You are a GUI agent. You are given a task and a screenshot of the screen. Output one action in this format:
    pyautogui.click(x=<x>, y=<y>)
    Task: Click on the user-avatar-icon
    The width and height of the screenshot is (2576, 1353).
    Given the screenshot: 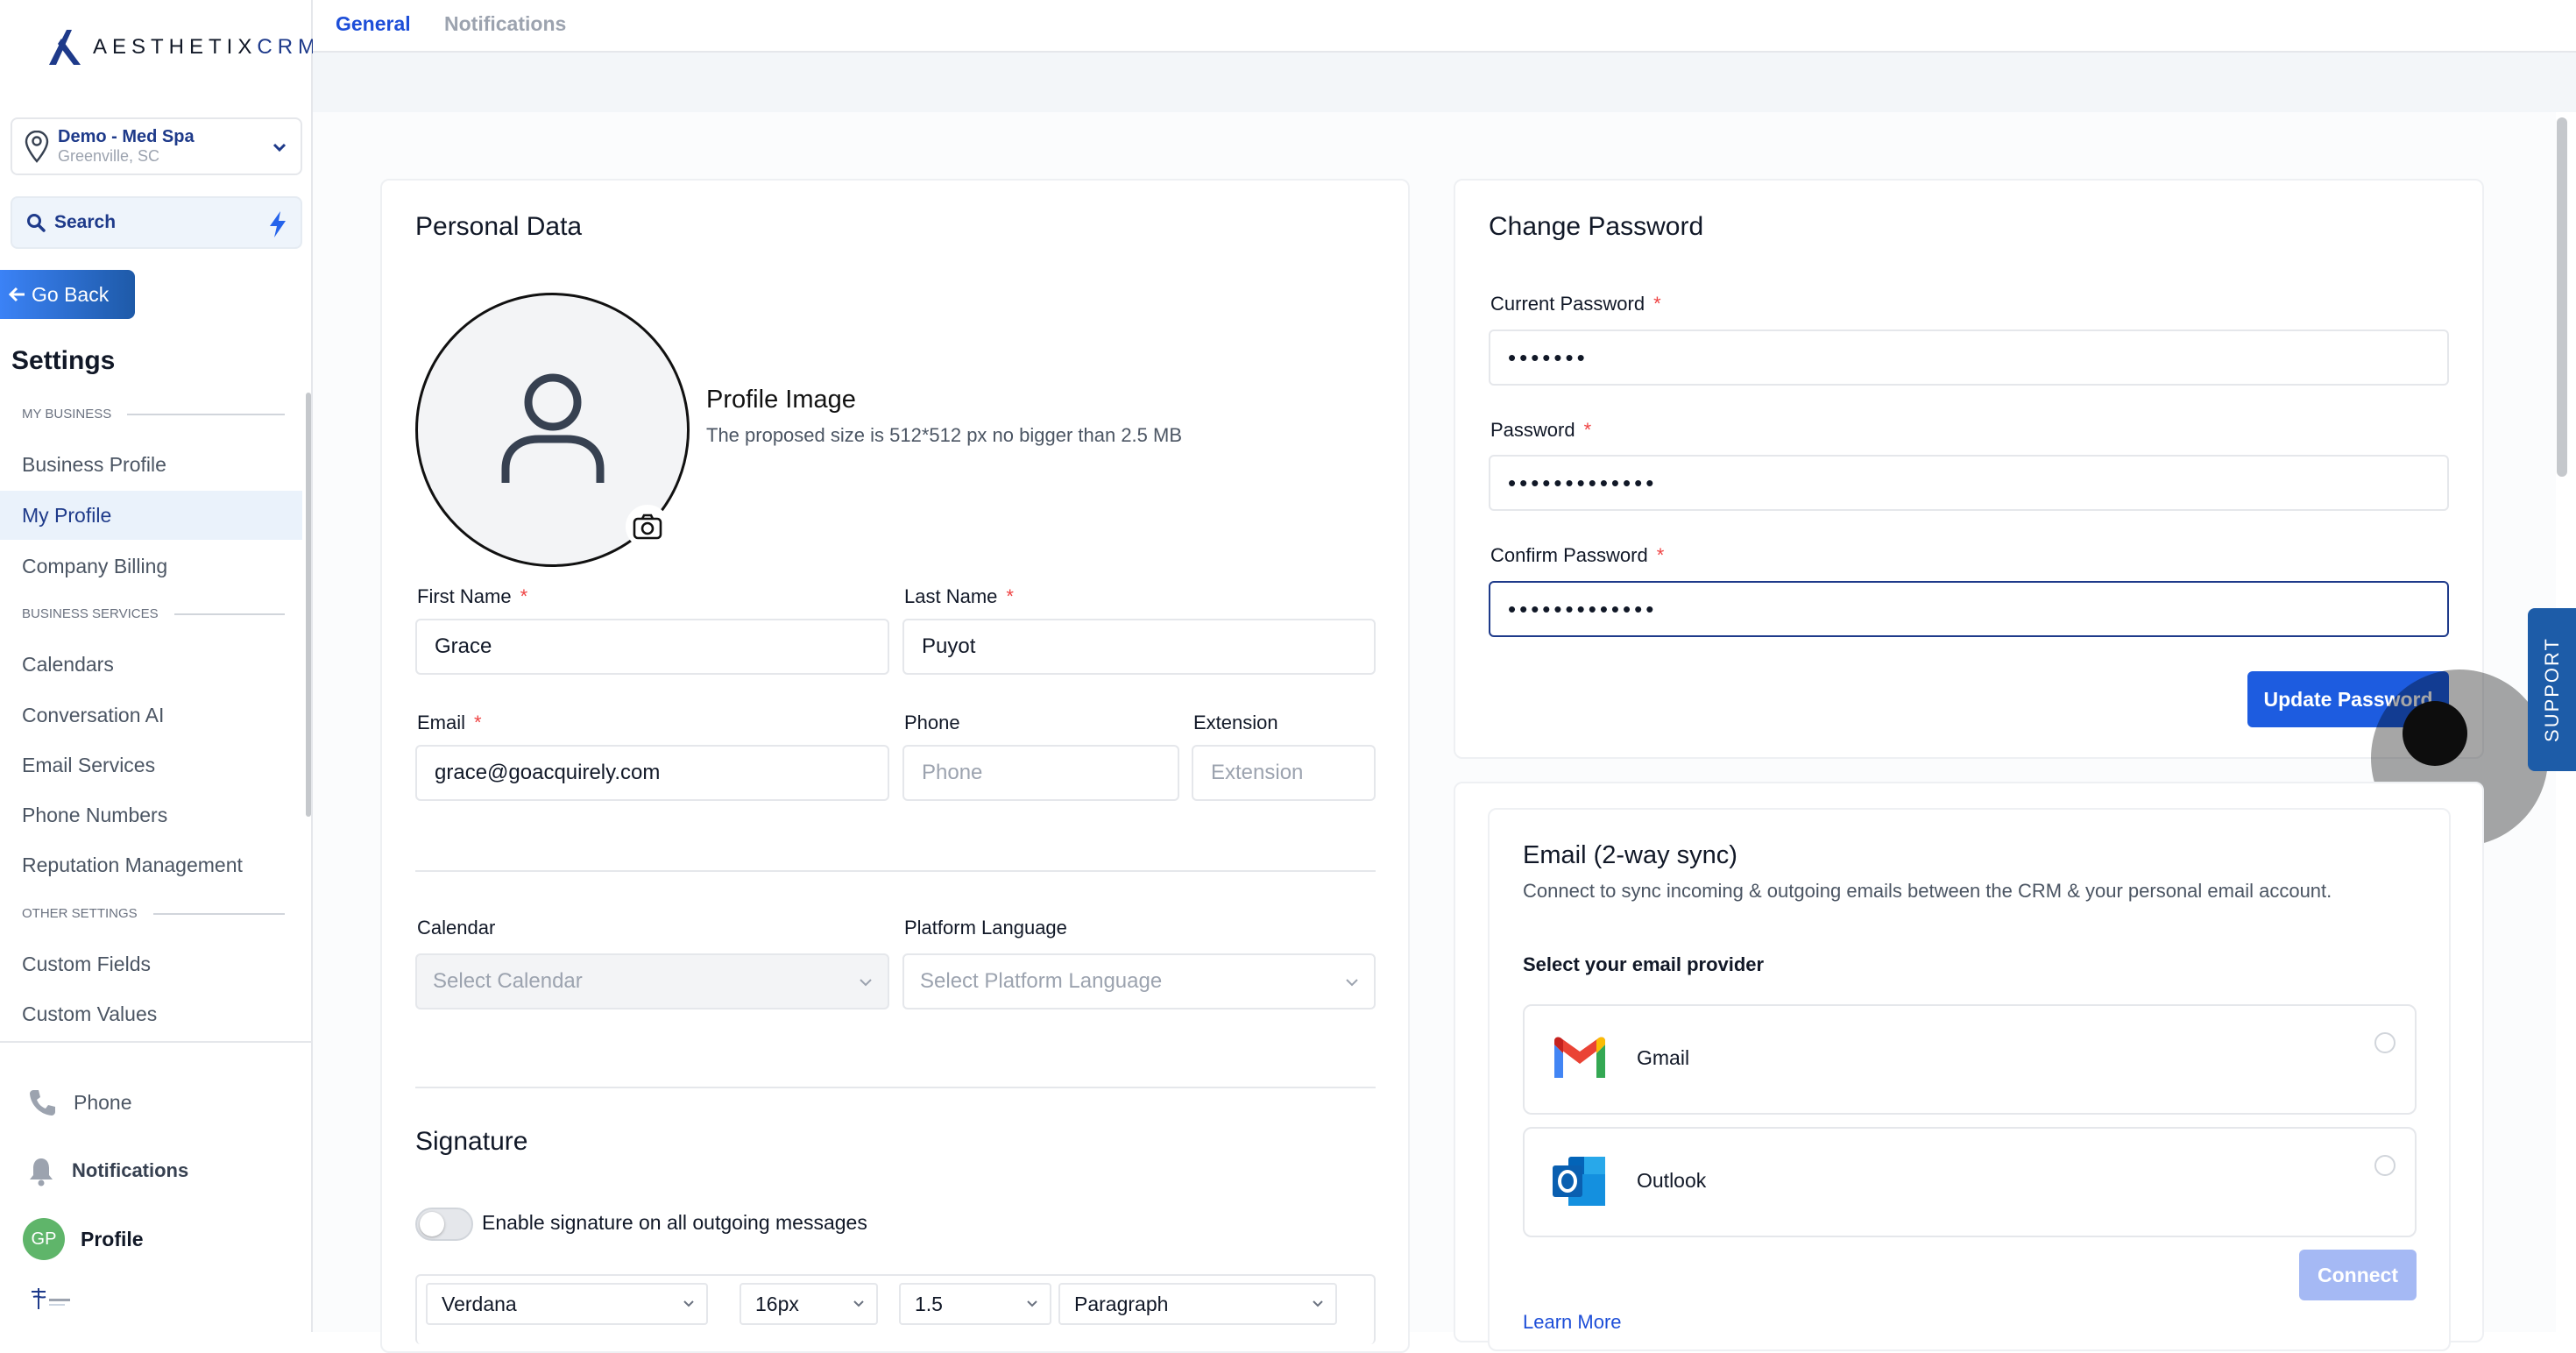 What is the action you would take?
    pyautogui.click(x=553, y=428)
    